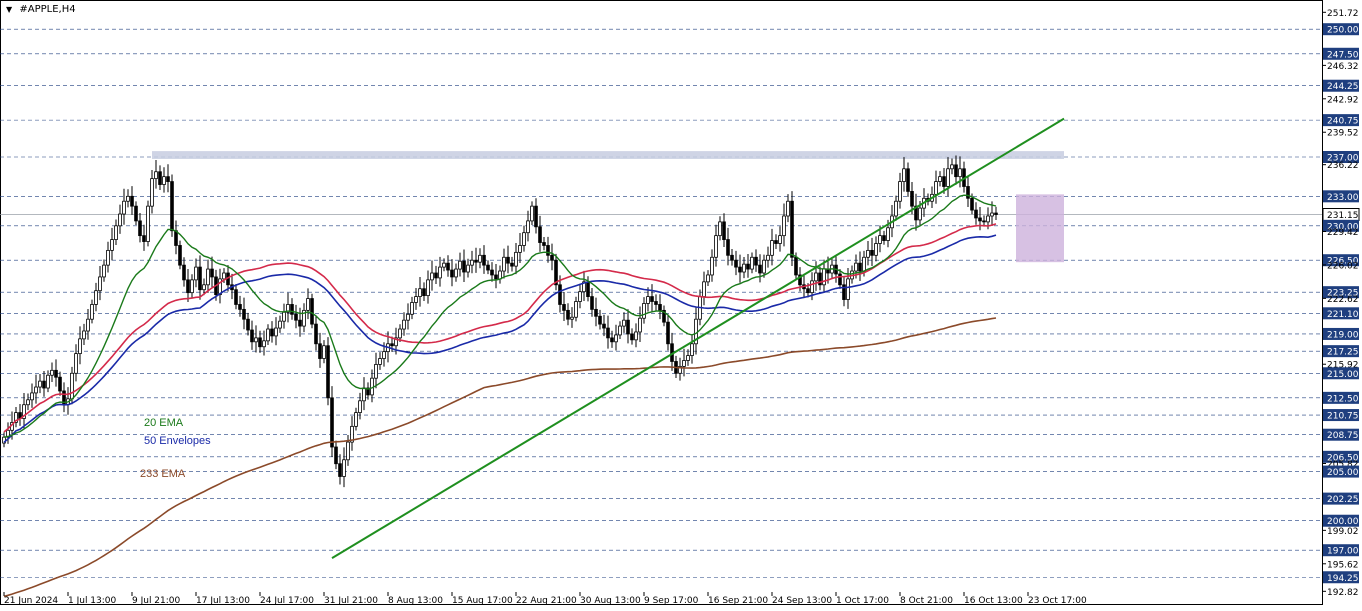  What do you see at coordinates (1343, 375) in the screenshot?
I see `y-tick-label: 215.00` at bounding box center [1343, 375].